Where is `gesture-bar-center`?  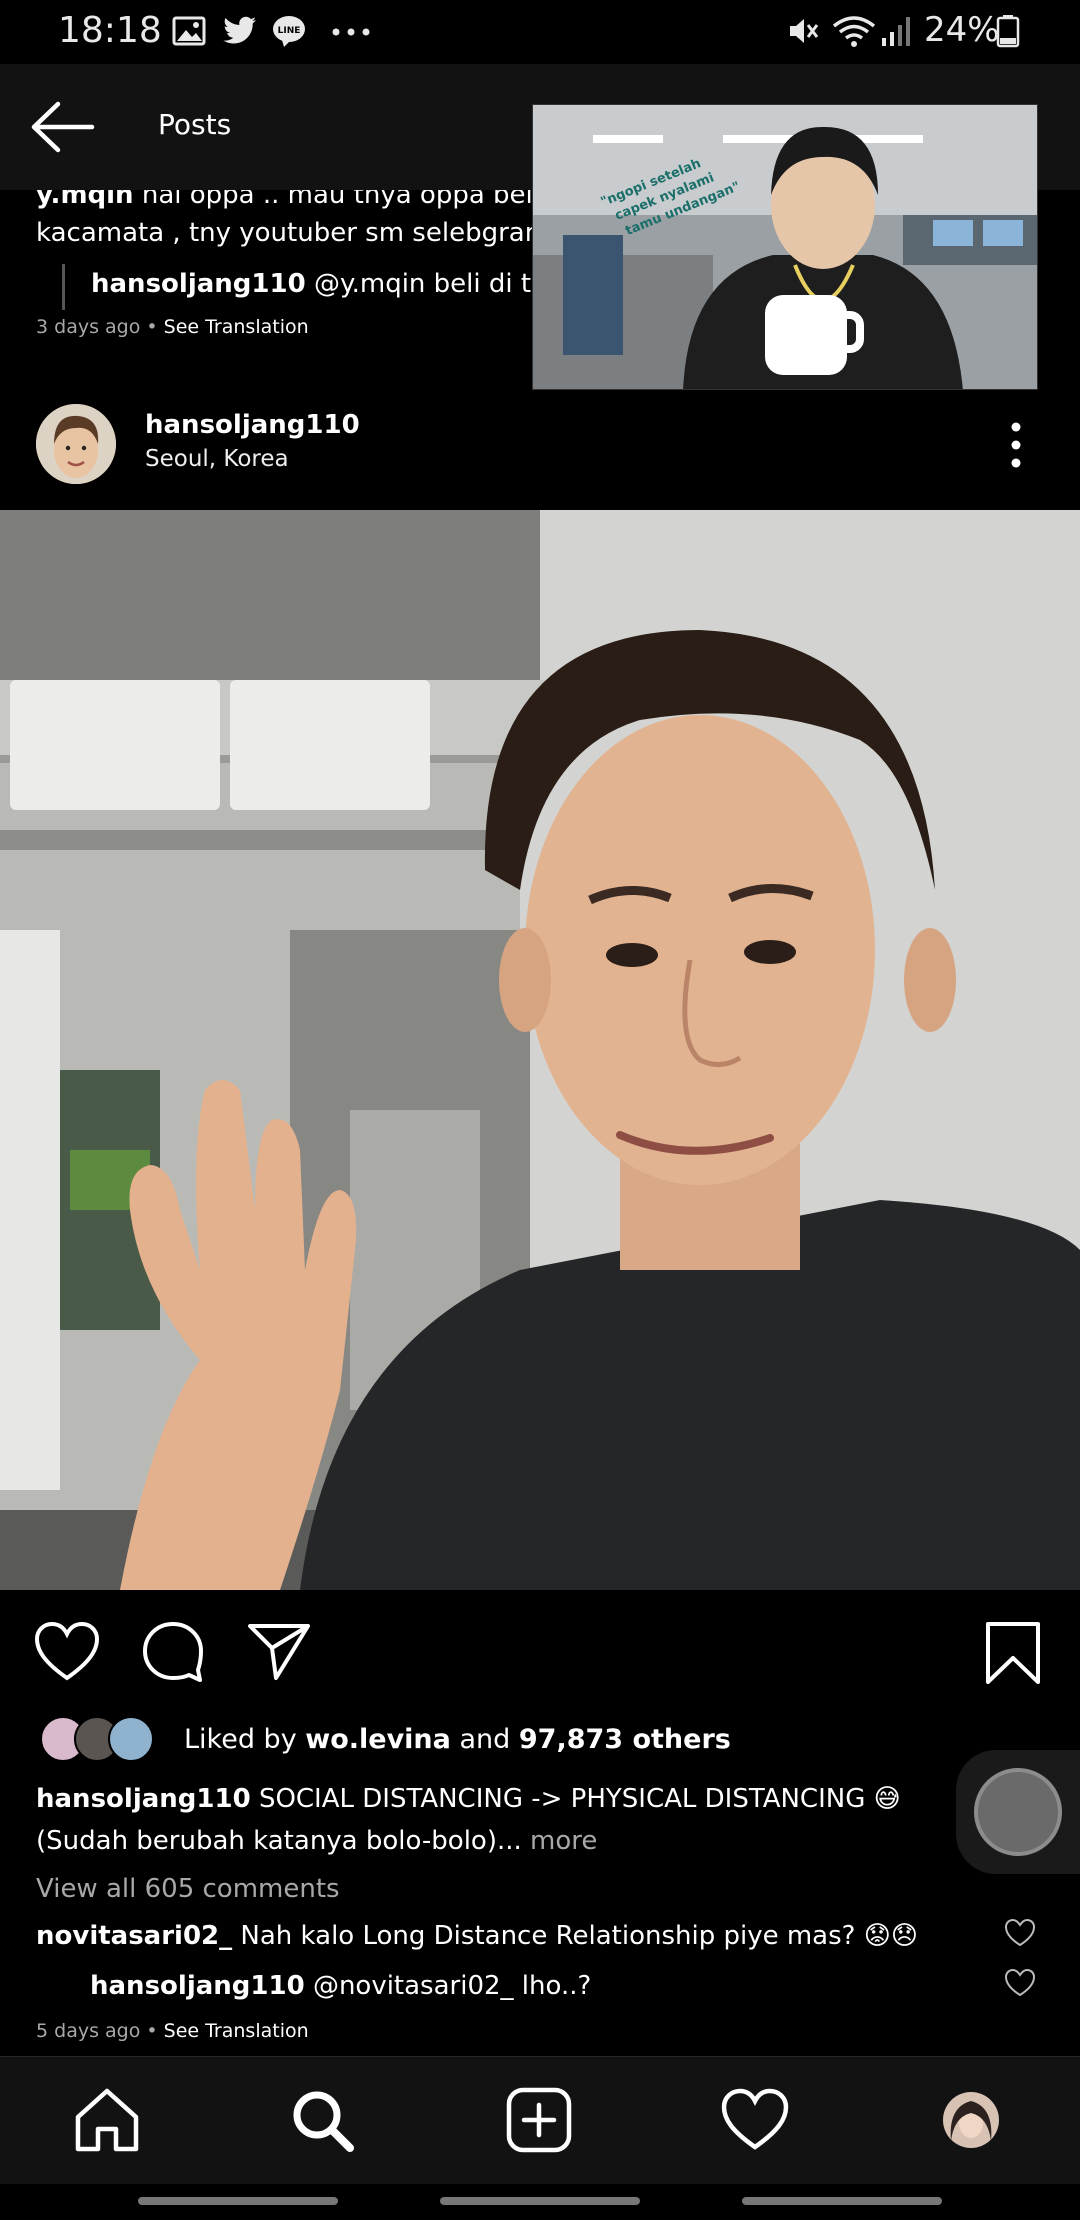
gesture-bar-center is located at coordinates (540, 2201).